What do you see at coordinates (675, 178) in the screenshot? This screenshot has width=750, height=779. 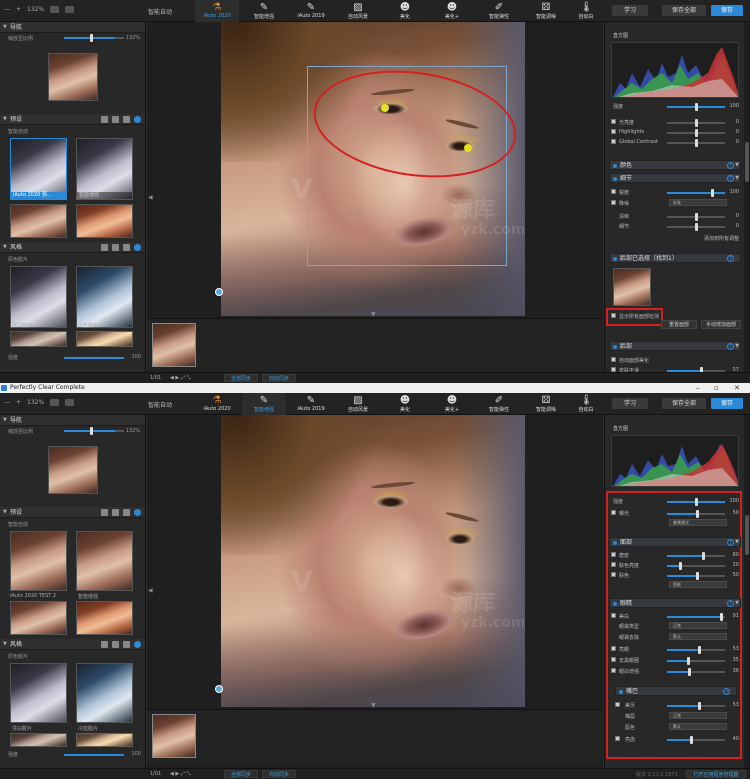 I see `section-details: 细节? ▼` at bounding box center [675, 178].